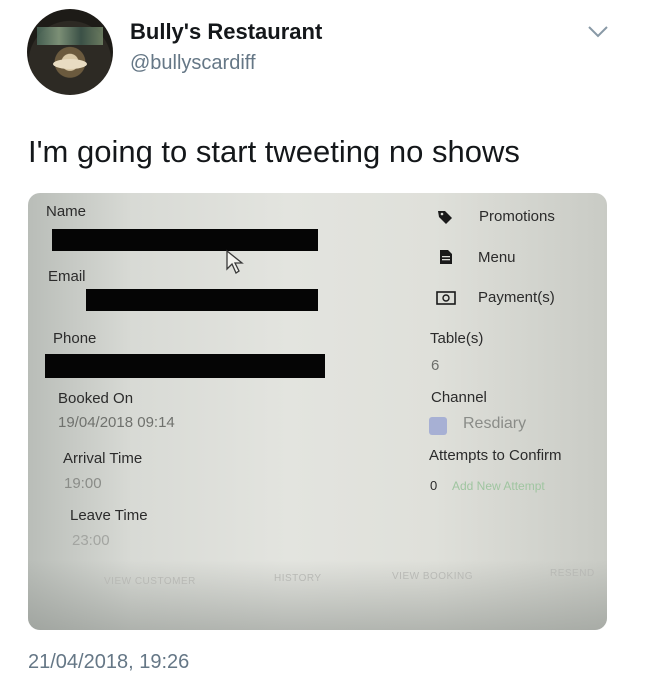  What do you see at coordinates (498, 486) in the screenshot?
I see `add-new-attempt-link: Add New Attempt` at bounding box center [498, 486].